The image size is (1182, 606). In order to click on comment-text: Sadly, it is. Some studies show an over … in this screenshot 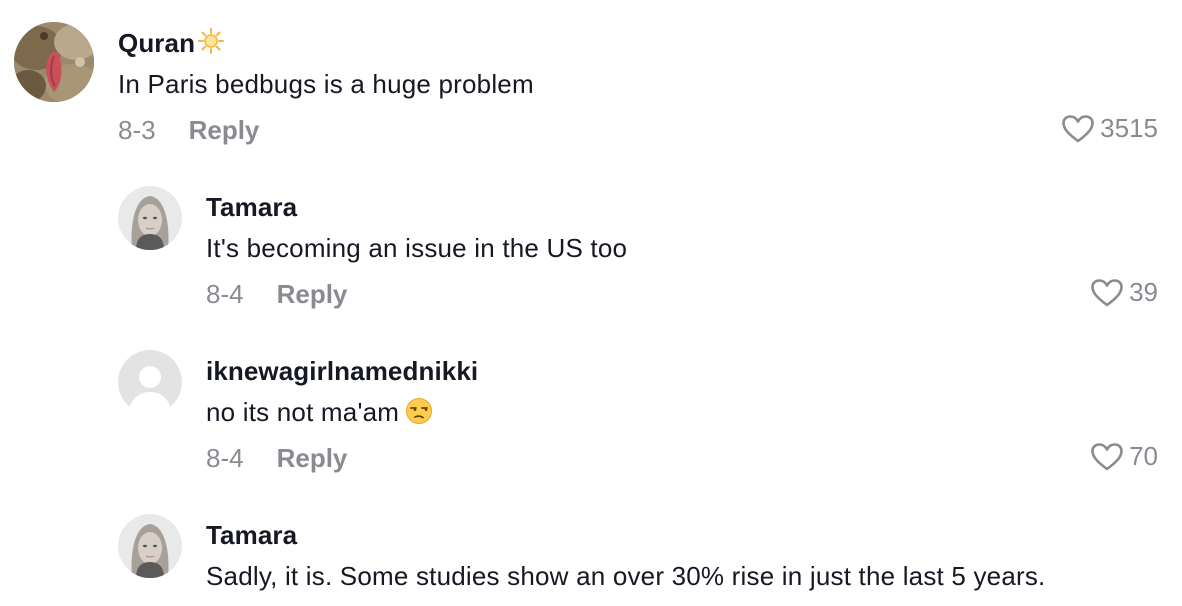, I will do `click(626, 576)`.